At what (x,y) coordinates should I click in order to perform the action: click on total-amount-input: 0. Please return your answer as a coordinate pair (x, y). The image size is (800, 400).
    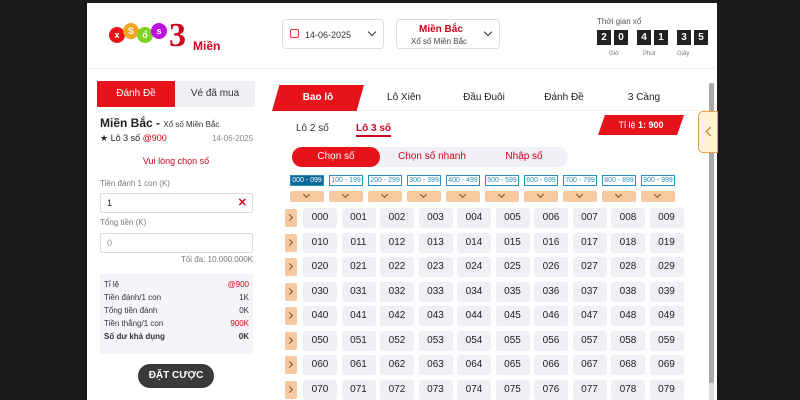
    Looking at the image, I should click on (176, 243).